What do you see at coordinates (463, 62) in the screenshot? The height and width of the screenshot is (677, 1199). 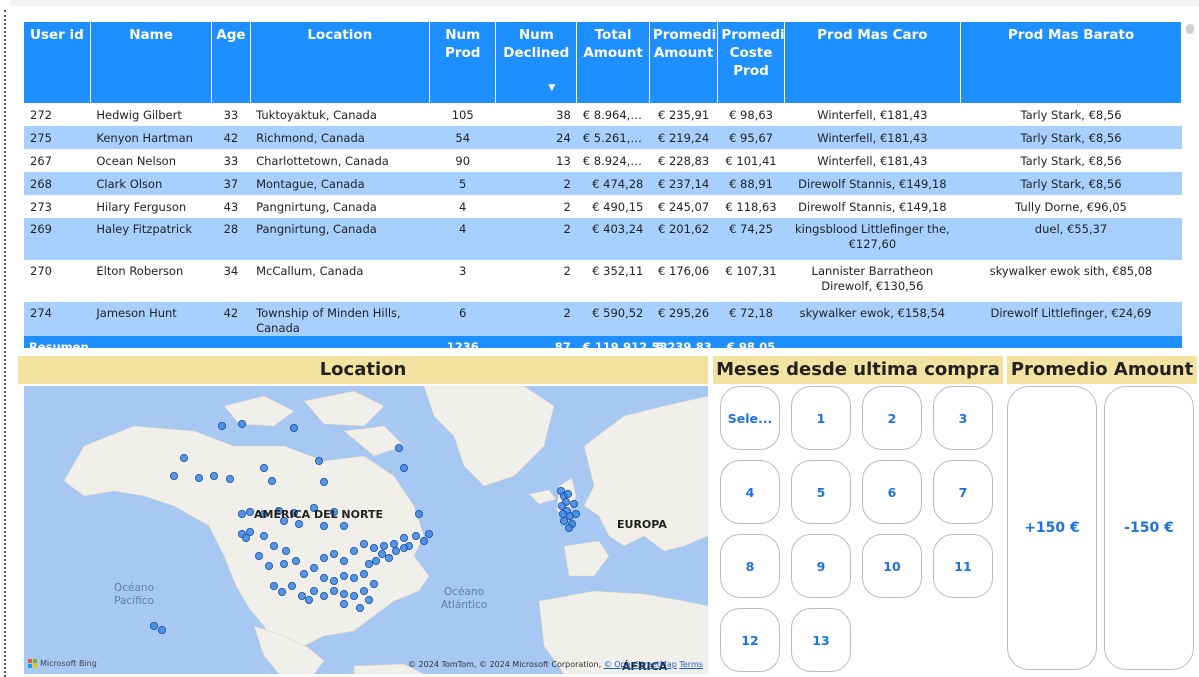 I see `column-header-num-prod: Num Prod` at bounding box center [463, 62].